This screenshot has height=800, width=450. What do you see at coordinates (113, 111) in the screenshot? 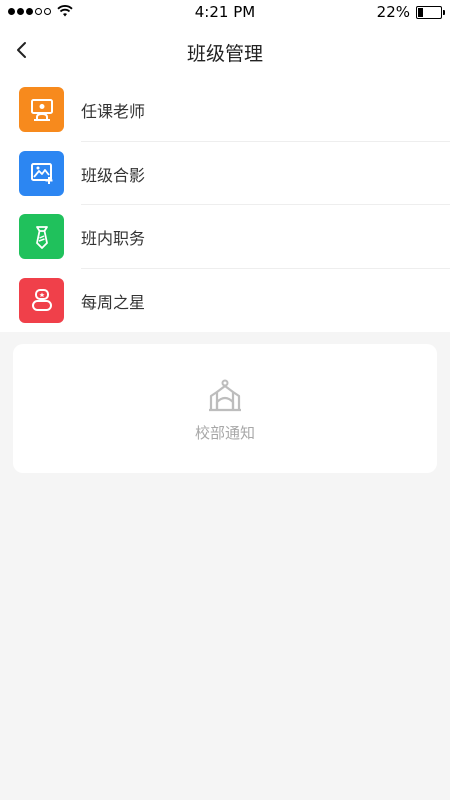
I see `menu-item-label: 任课老师` at bounding box center [113, 111].